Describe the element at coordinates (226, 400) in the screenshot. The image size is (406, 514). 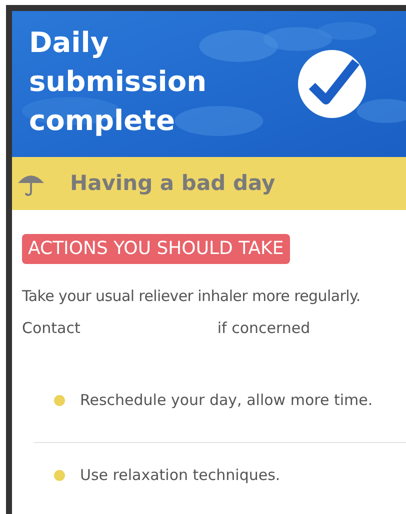
I see `tip-text: Reschedule your day, allow more time.` at that location.